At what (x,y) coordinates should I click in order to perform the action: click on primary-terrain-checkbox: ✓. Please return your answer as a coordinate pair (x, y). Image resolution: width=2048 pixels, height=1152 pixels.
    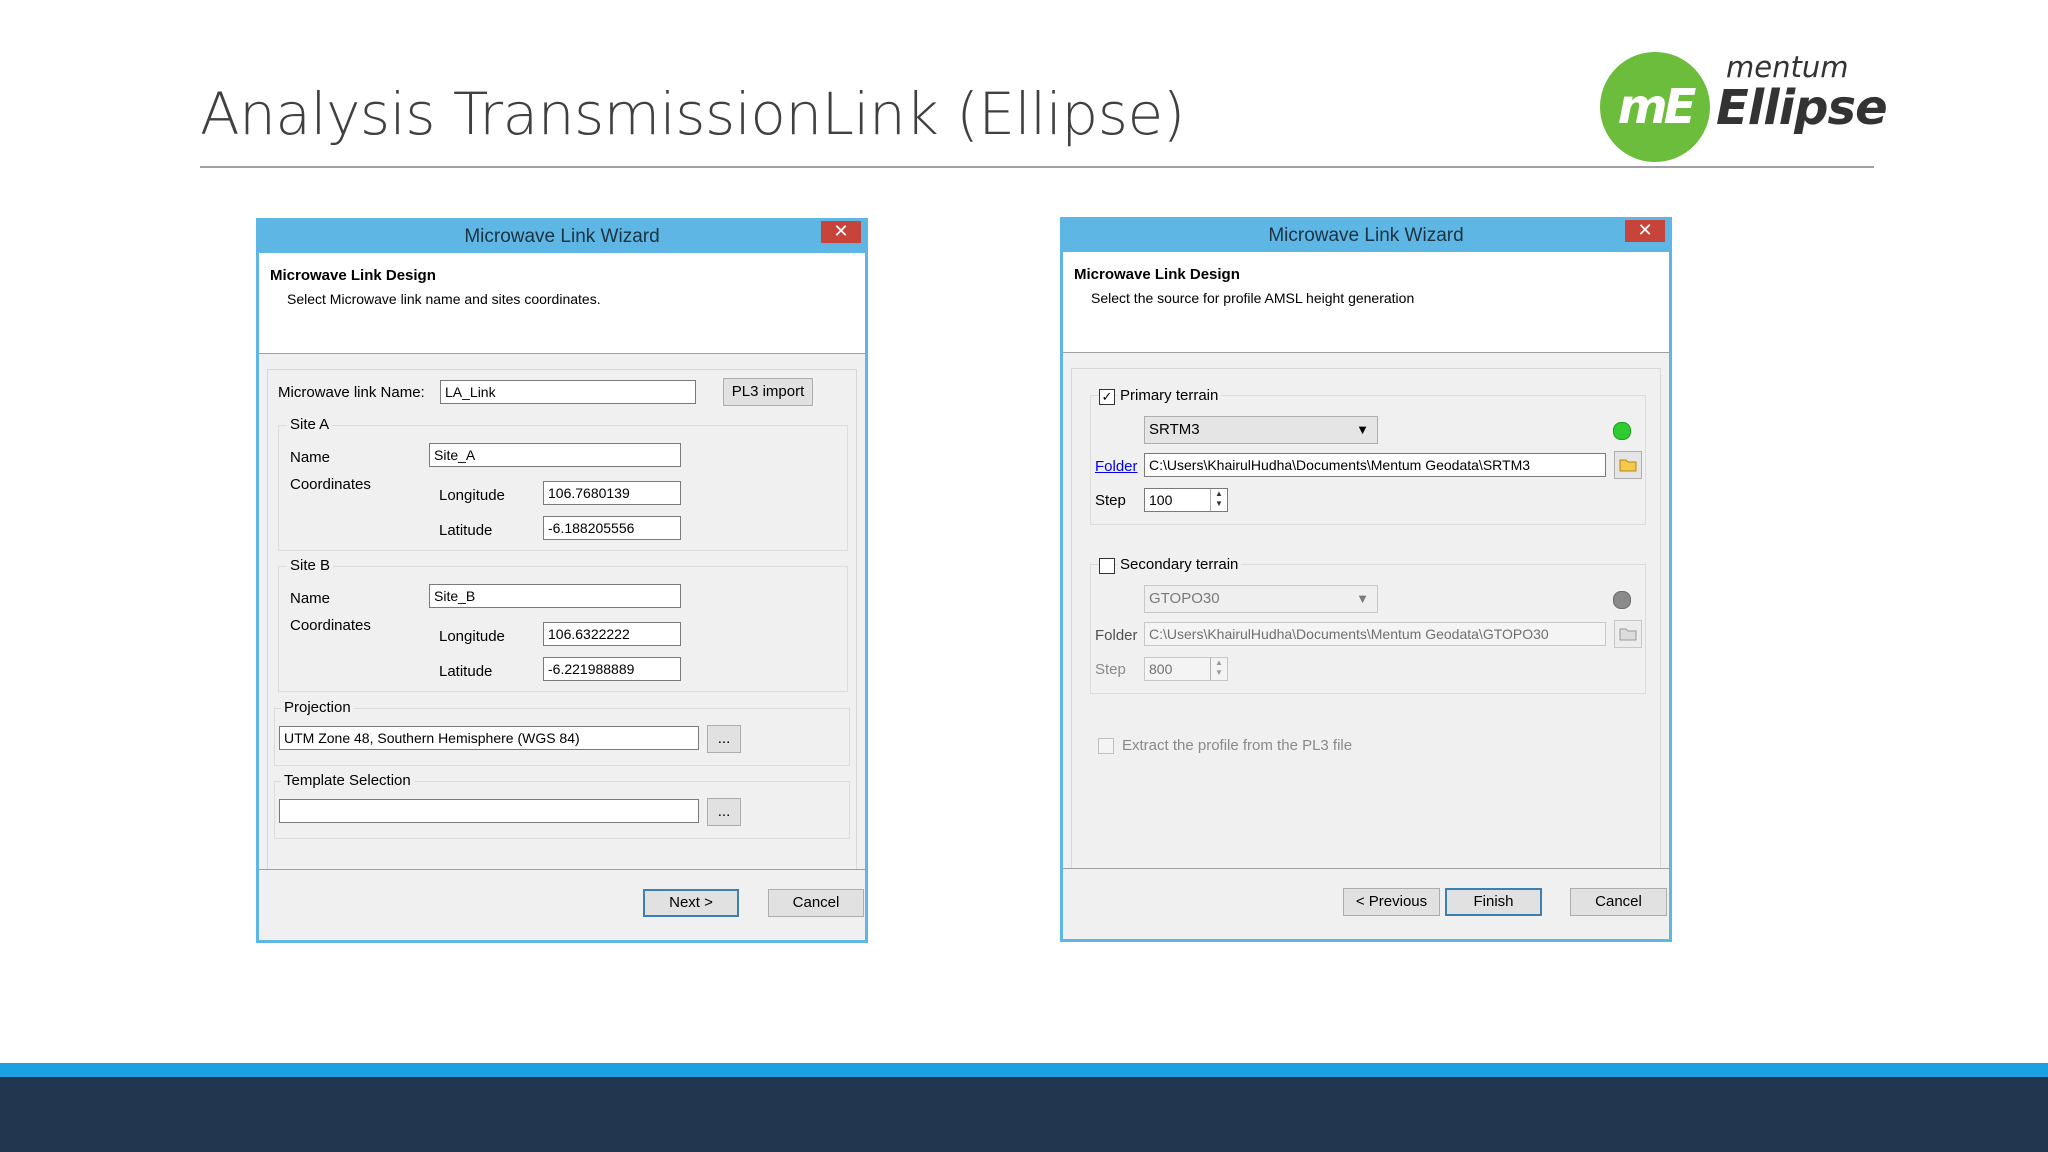
    Looking at the image, I should click on (1107, 397).